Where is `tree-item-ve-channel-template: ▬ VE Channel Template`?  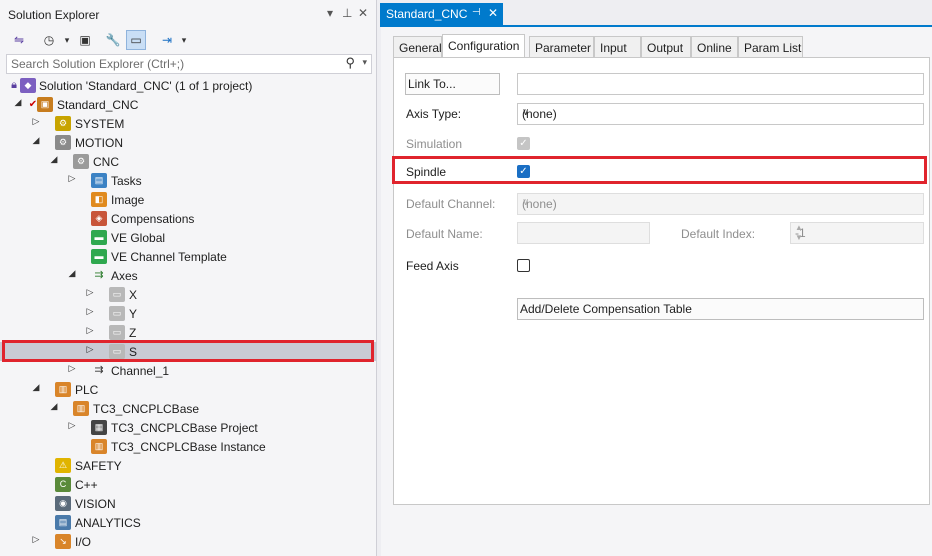
tree-item-ve-channel-template: ▬ VE Channel Template is located at coordinates (188, 256).